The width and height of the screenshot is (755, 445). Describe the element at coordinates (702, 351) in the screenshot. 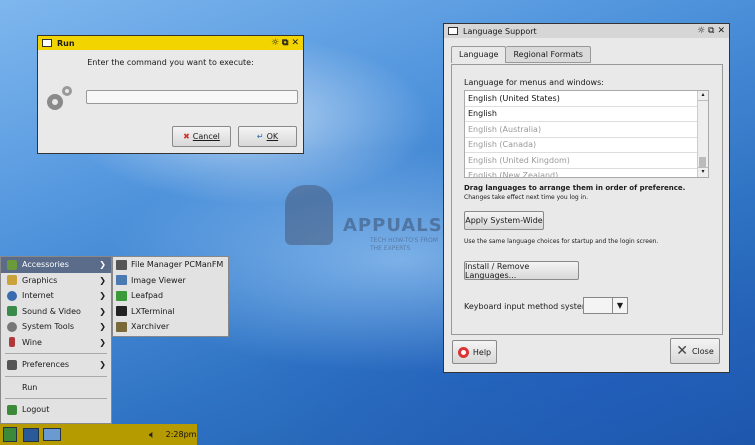

I see `close-label: Close` at that location.